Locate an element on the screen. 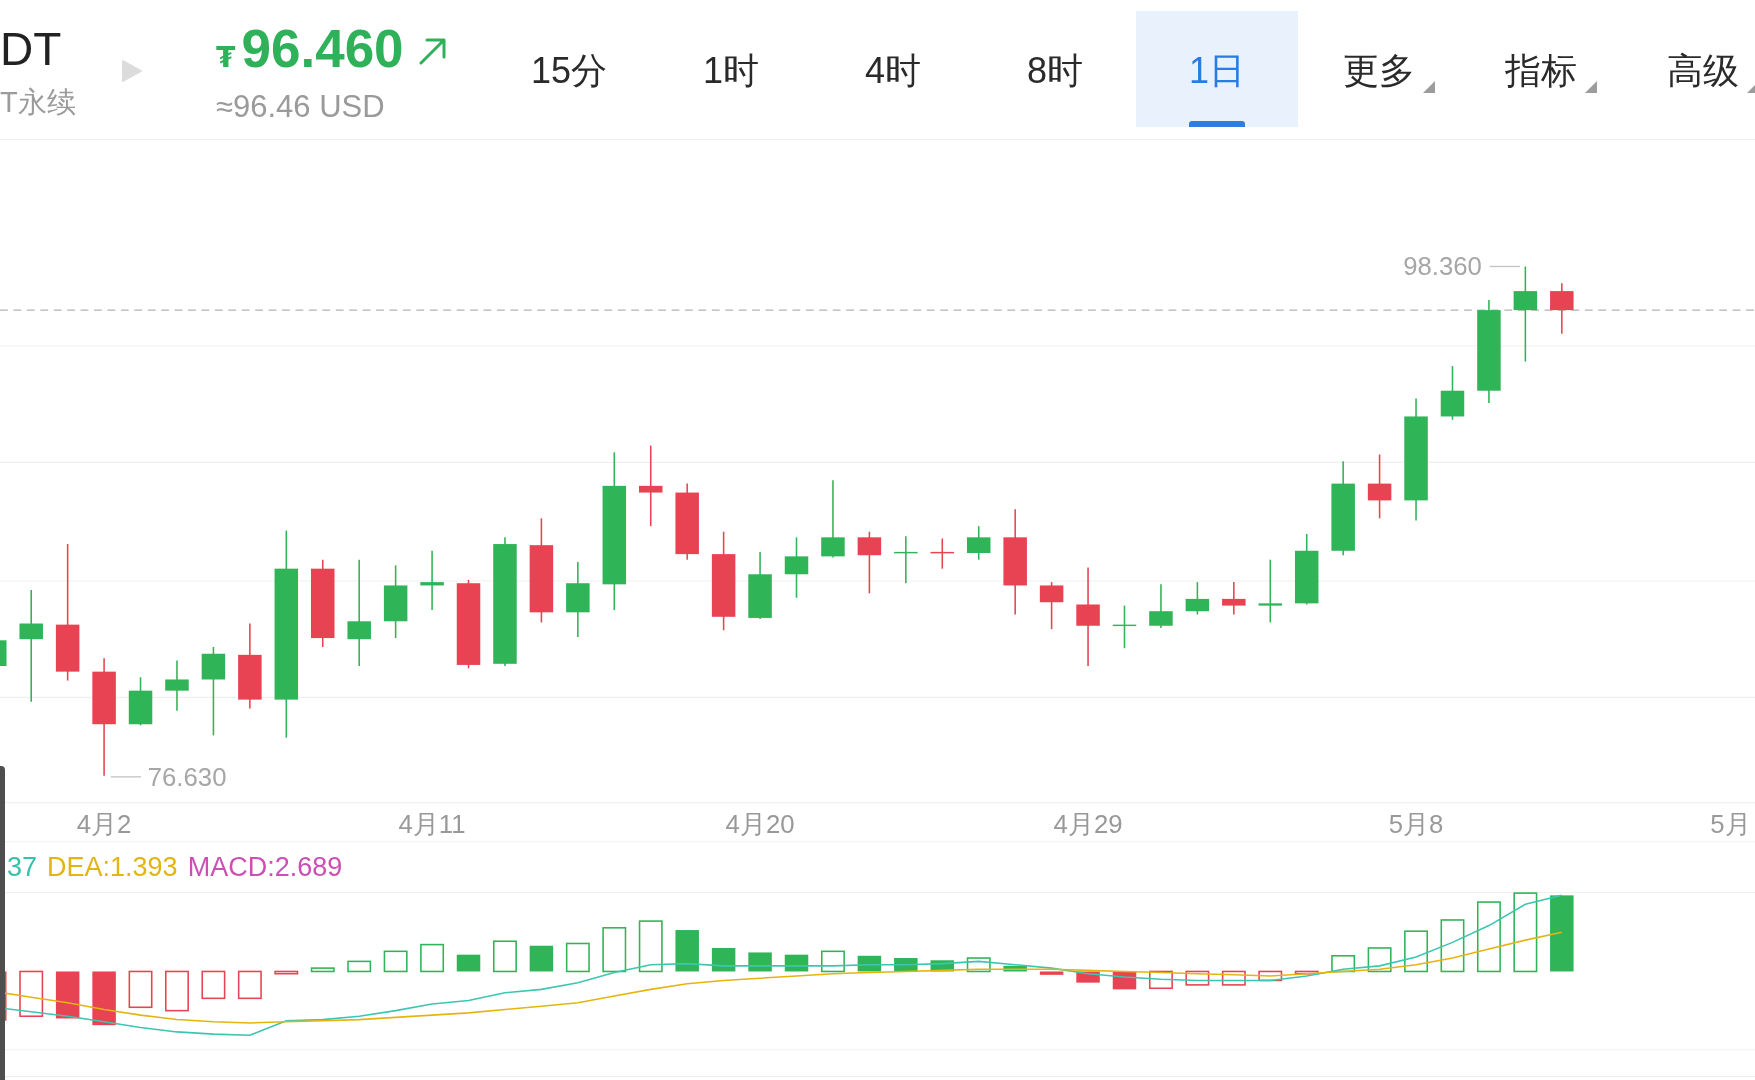  selected-indicator is located at coordinates (1217, 124).